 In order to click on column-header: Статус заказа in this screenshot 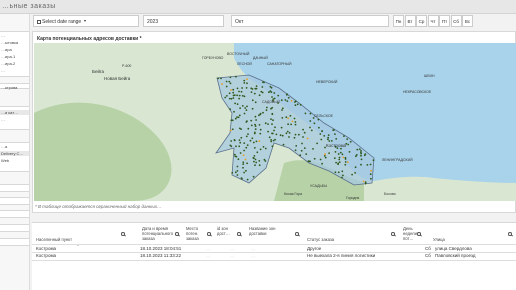, I will do `click(320, 239)`.